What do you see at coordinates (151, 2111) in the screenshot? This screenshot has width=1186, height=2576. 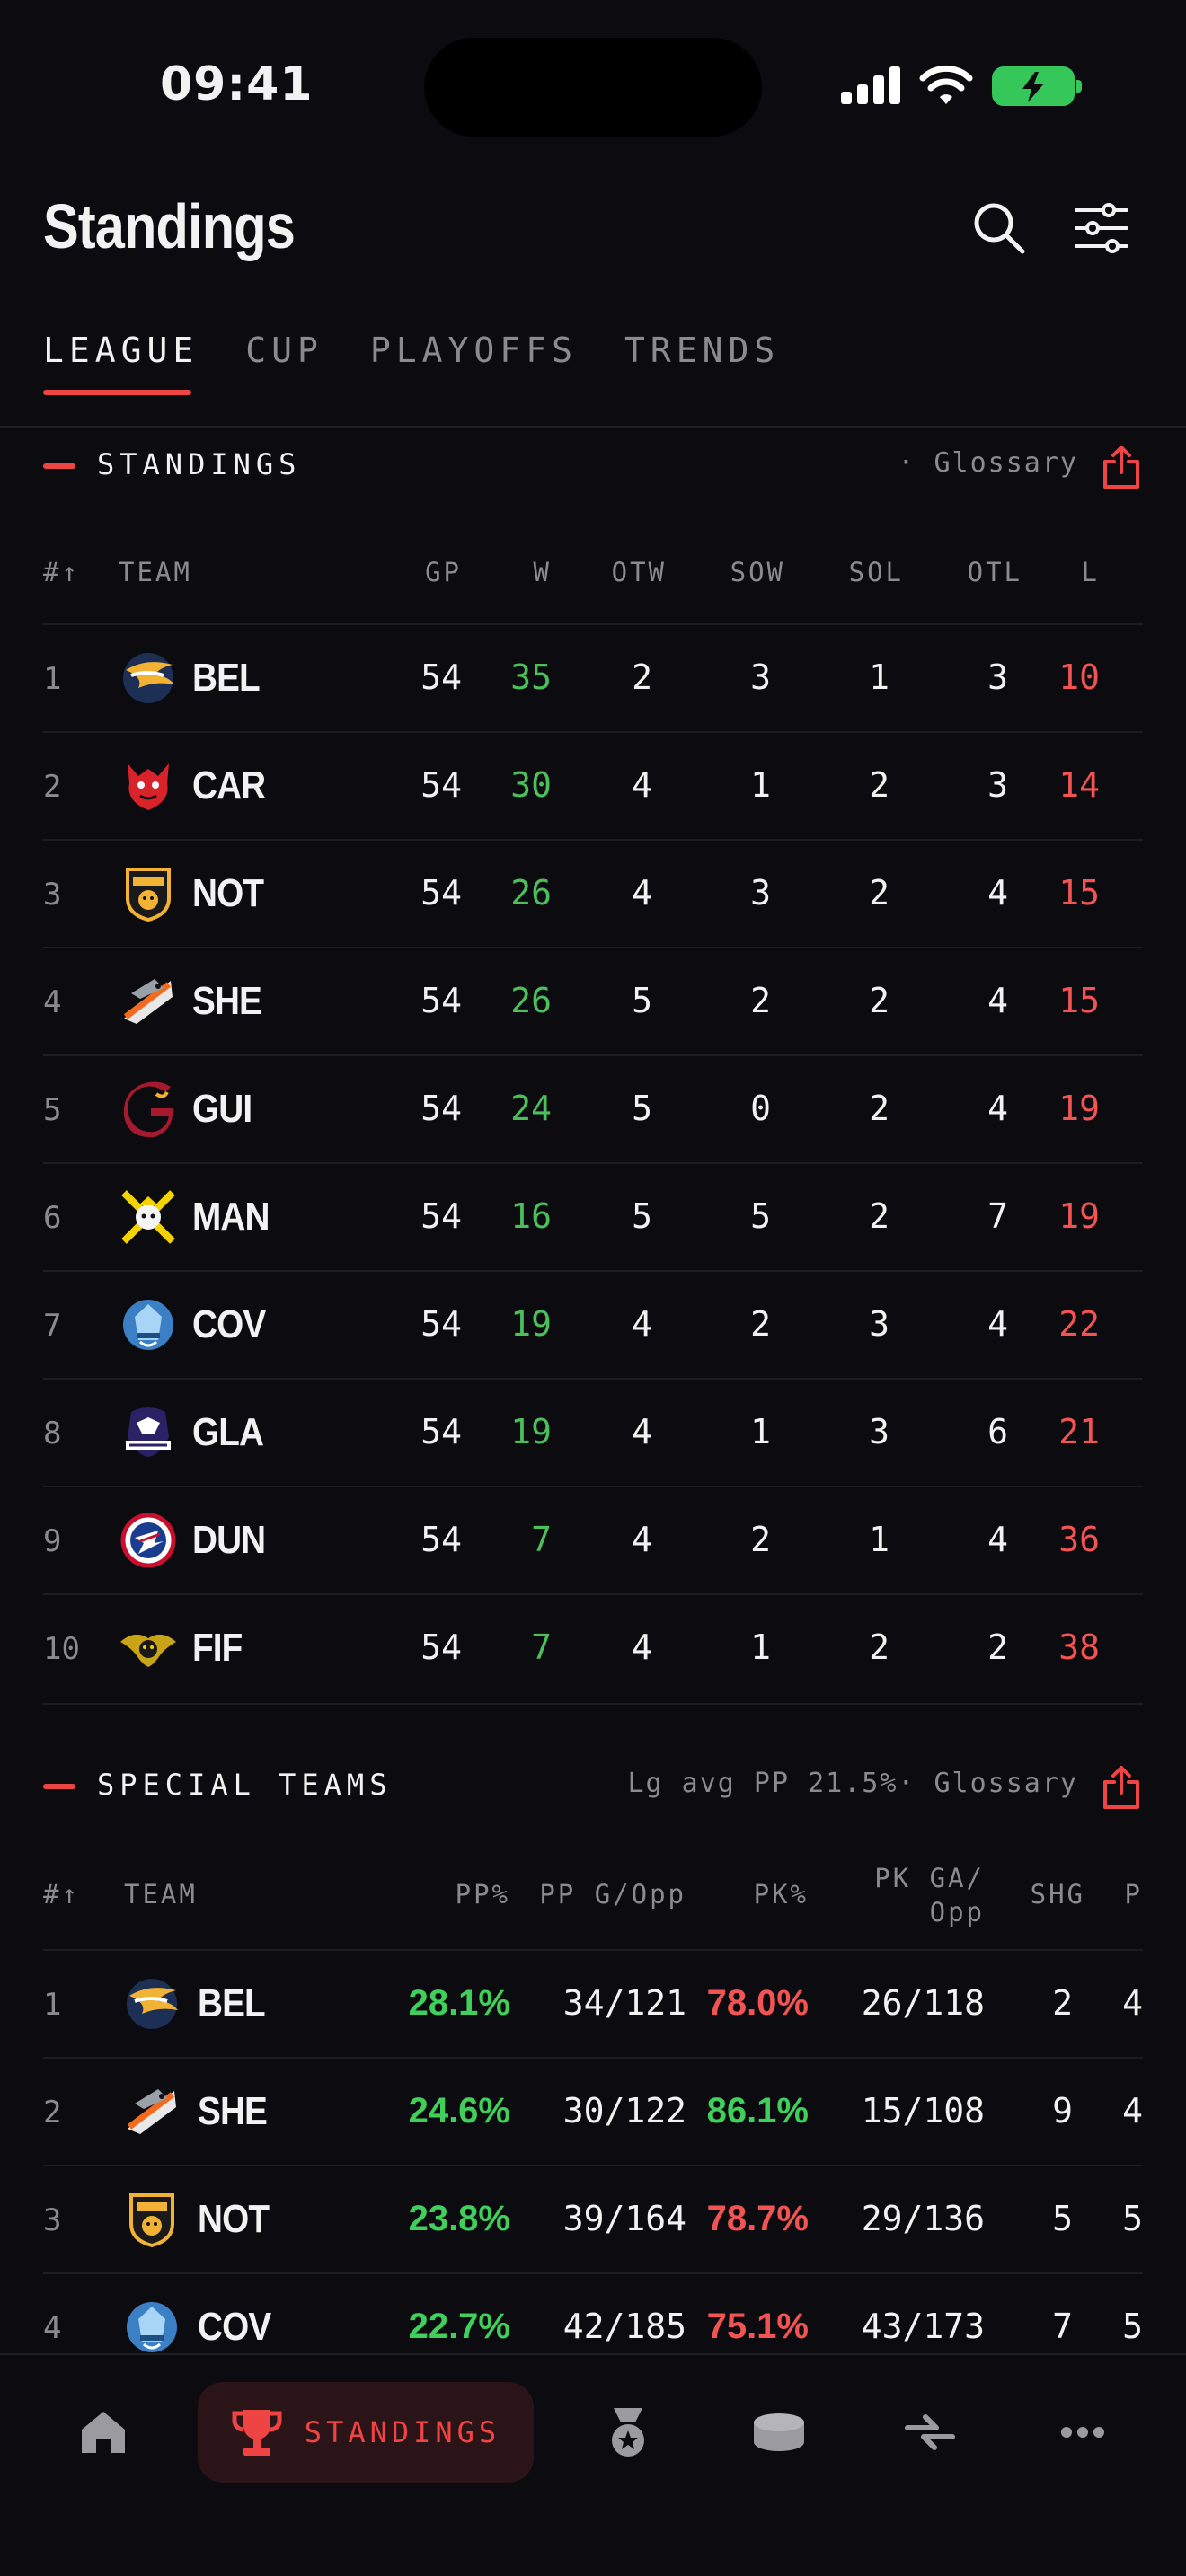 I see `team-logo-she` at bounding box center [151, 2111].